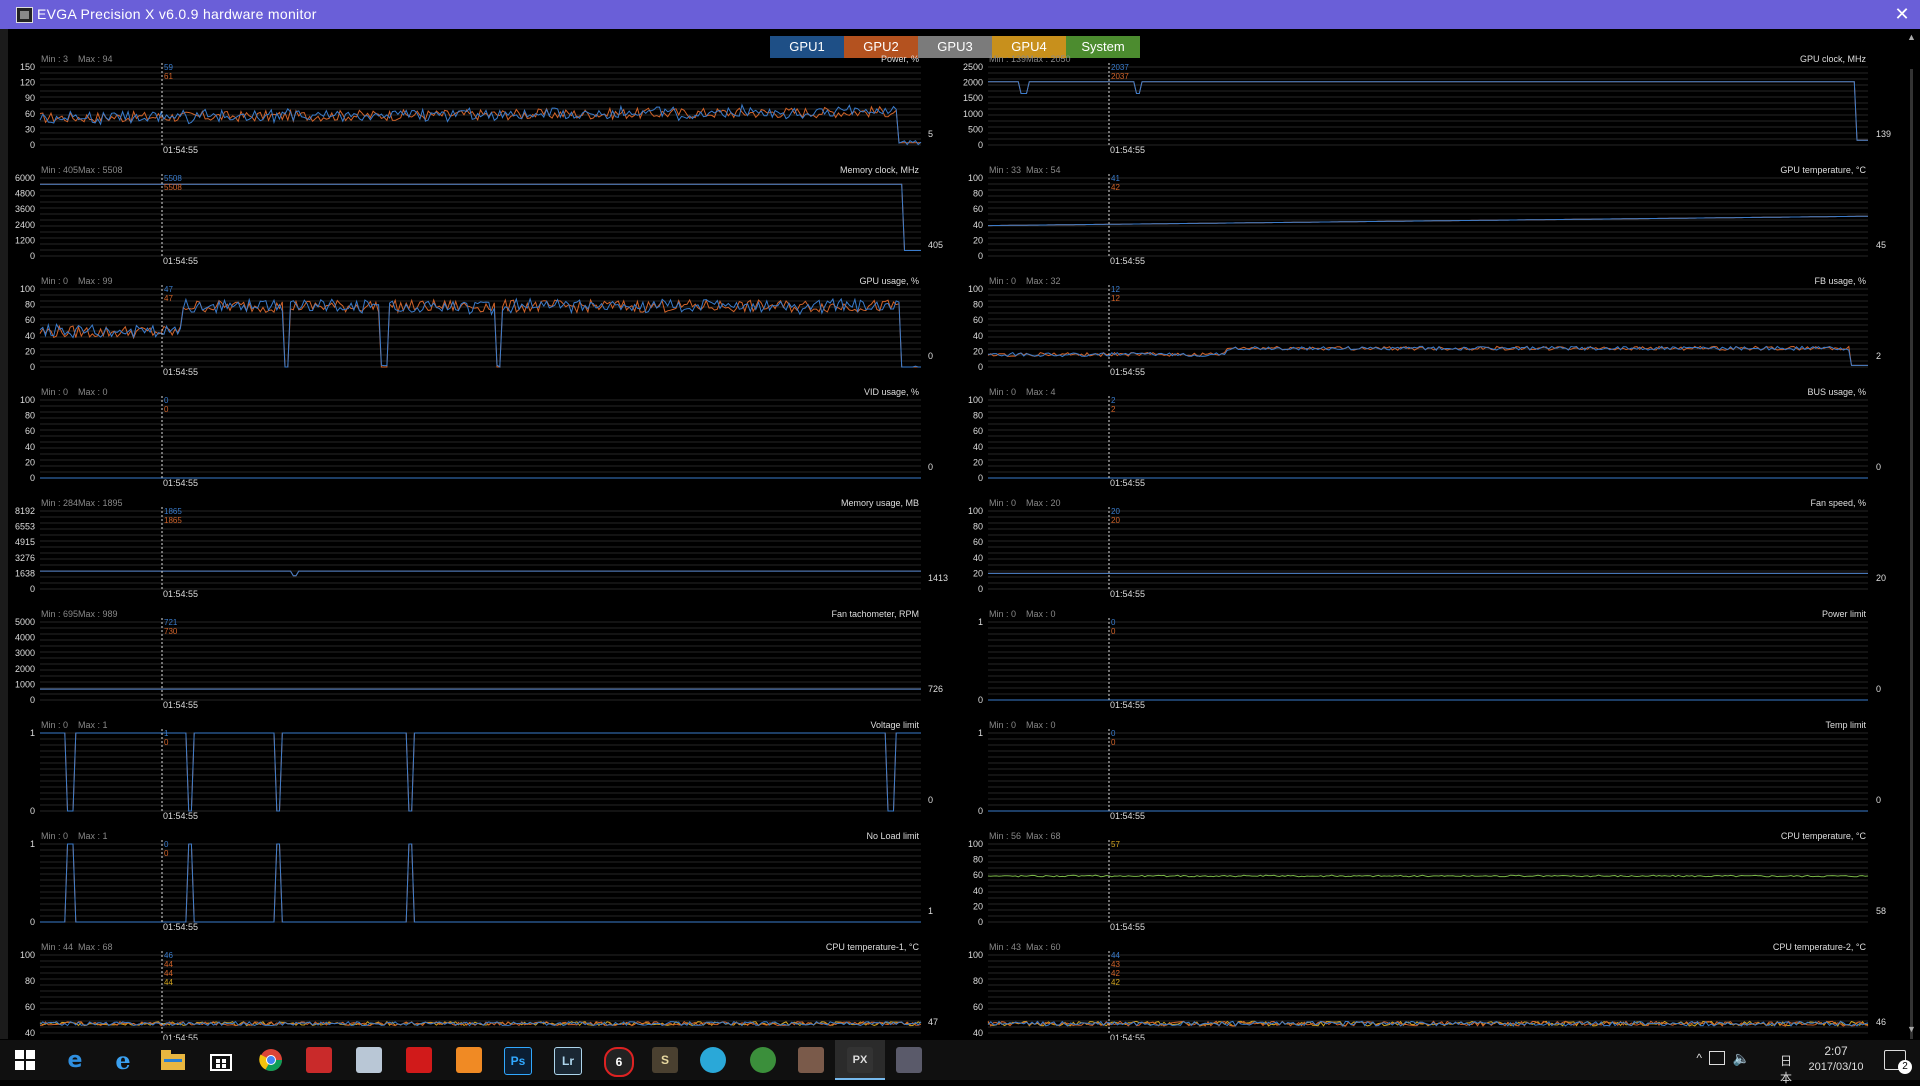  Describe the element at coordinates (1911, 1029) in the screenshot. I see `scroll-down-icon: ▼` at that location.